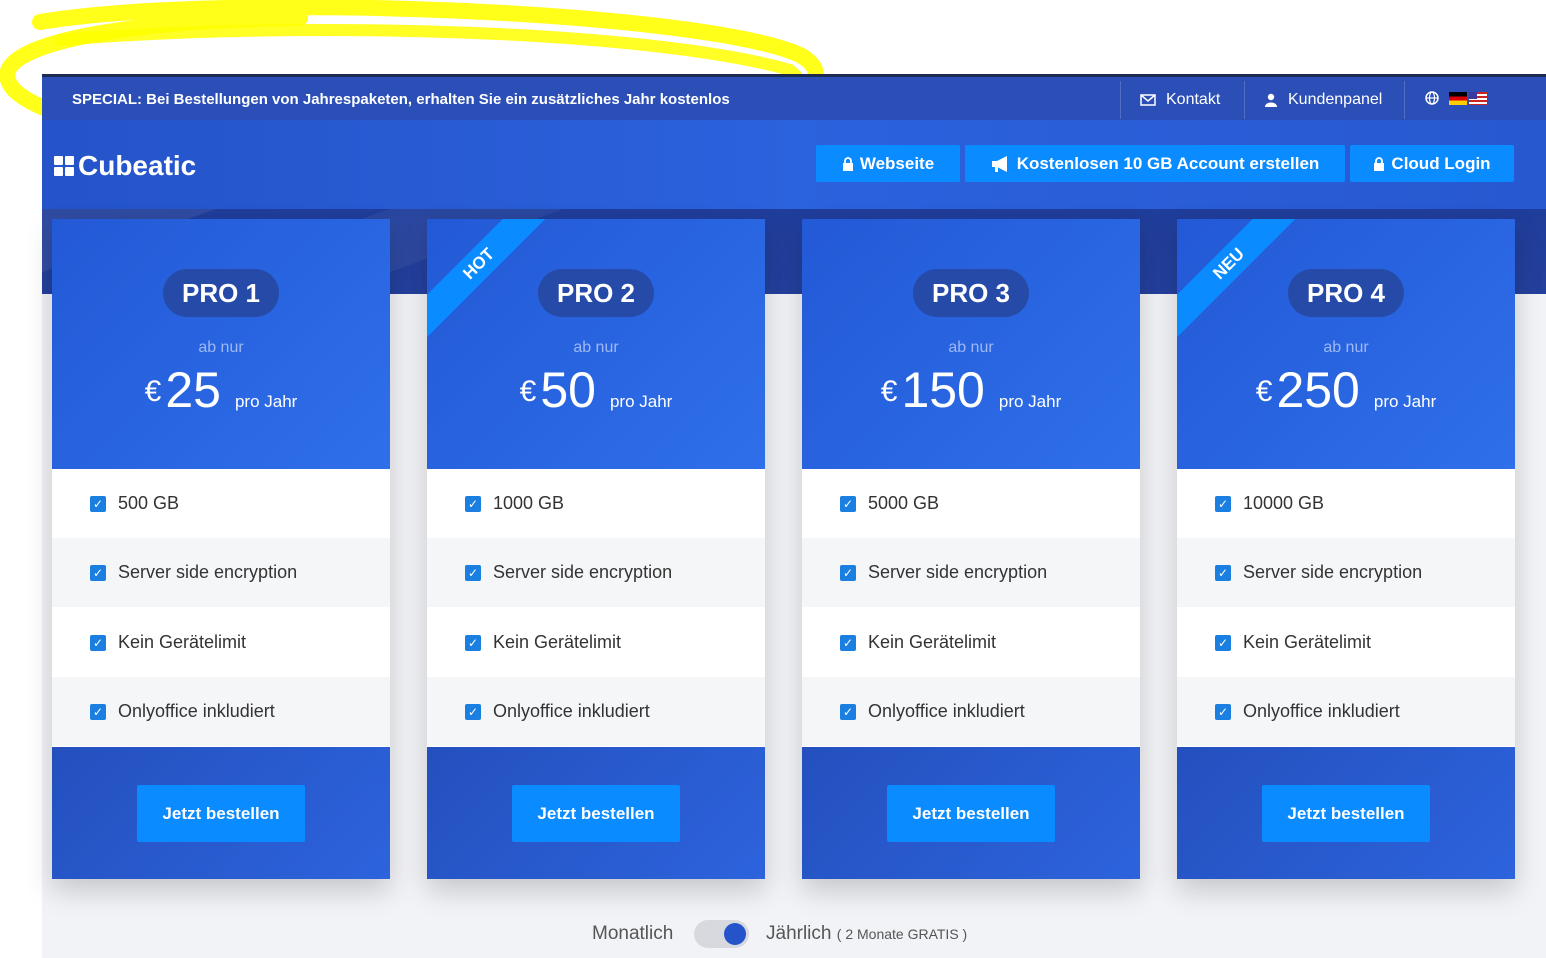 This screenshot has height=958, width=1546. Describe the element at coordinates (1478, 98) in the screenshot. I see `us-flag-icon` at that location.